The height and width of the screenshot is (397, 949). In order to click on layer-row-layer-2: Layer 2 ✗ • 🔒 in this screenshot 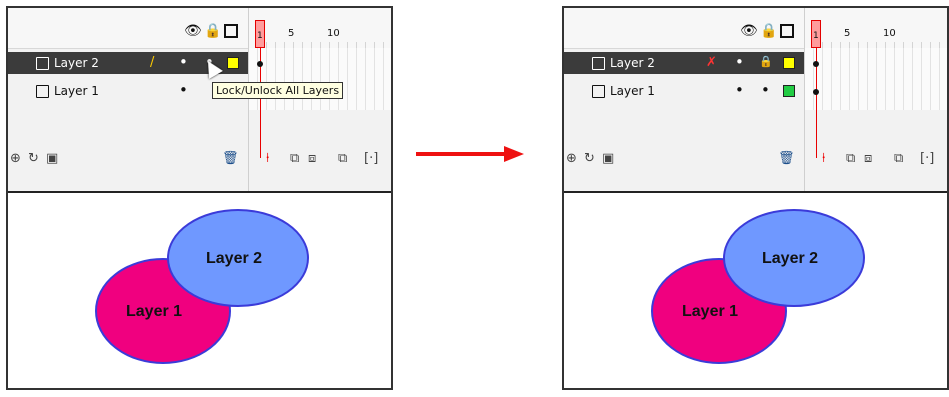, I will do `click(684, 63)`.